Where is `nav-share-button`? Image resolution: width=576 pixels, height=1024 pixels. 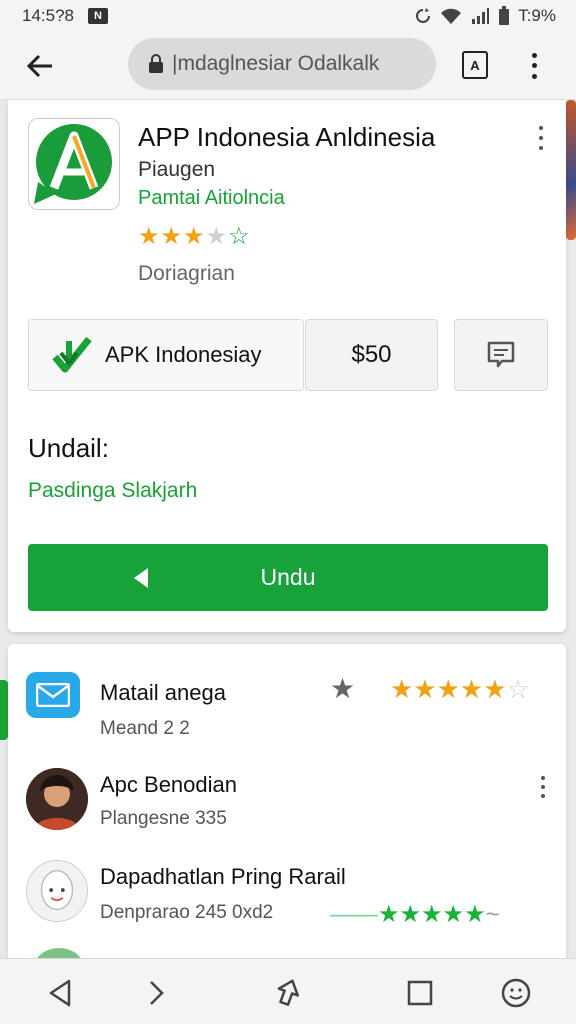
nav-share-button is located at coordinates (288, 993).